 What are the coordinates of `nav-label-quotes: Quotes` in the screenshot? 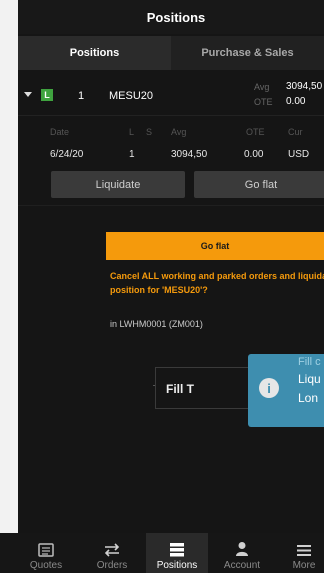 It's located at (46, 565).